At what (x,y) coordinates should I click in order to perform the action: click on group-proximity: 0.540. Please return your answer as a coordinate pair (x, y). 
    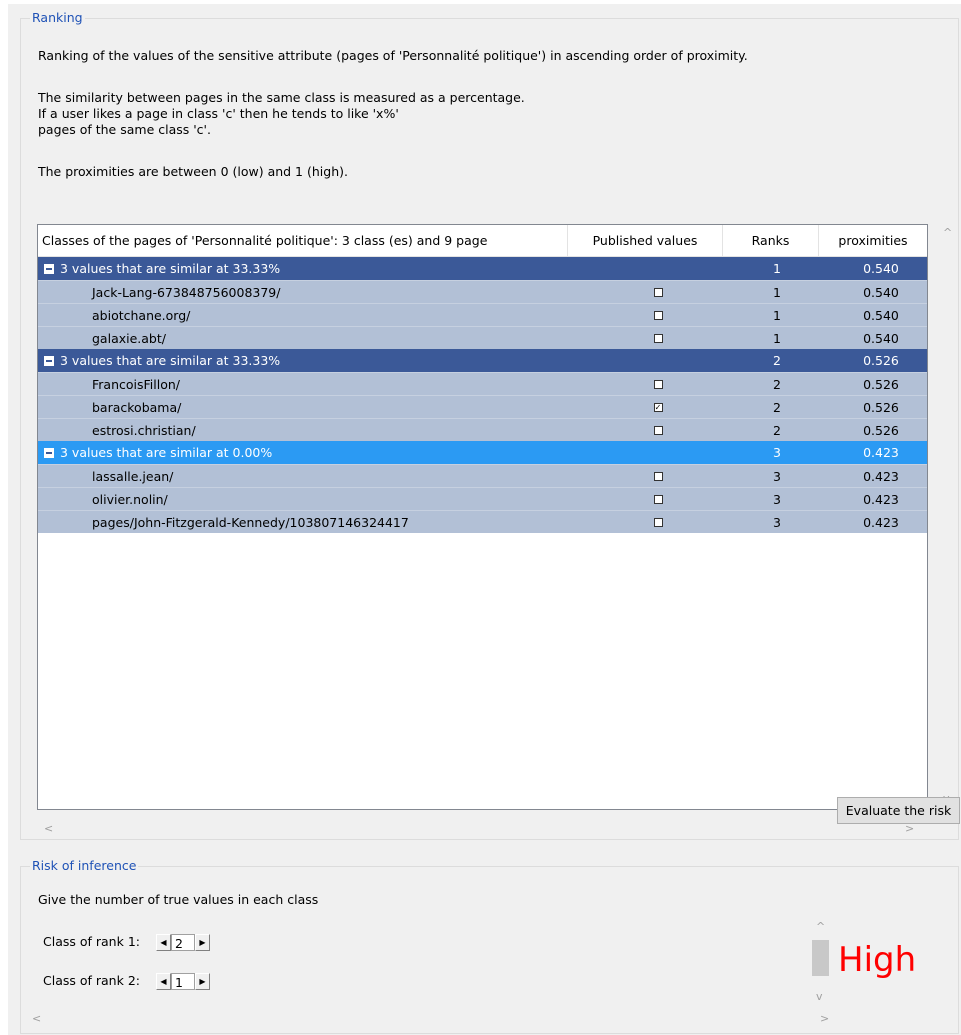
    Looking at the image, I should click on (881, 268).